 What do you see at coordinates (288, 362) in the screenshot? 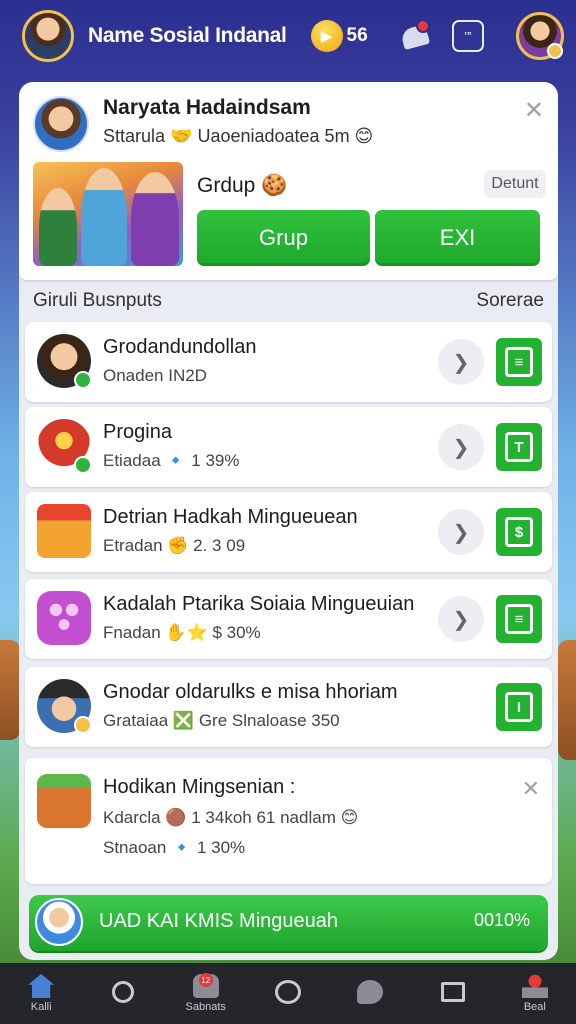
I see `list-item: Grodandundollan Onaden IN2D ❯ ≡` at bounding box center [288, 362].